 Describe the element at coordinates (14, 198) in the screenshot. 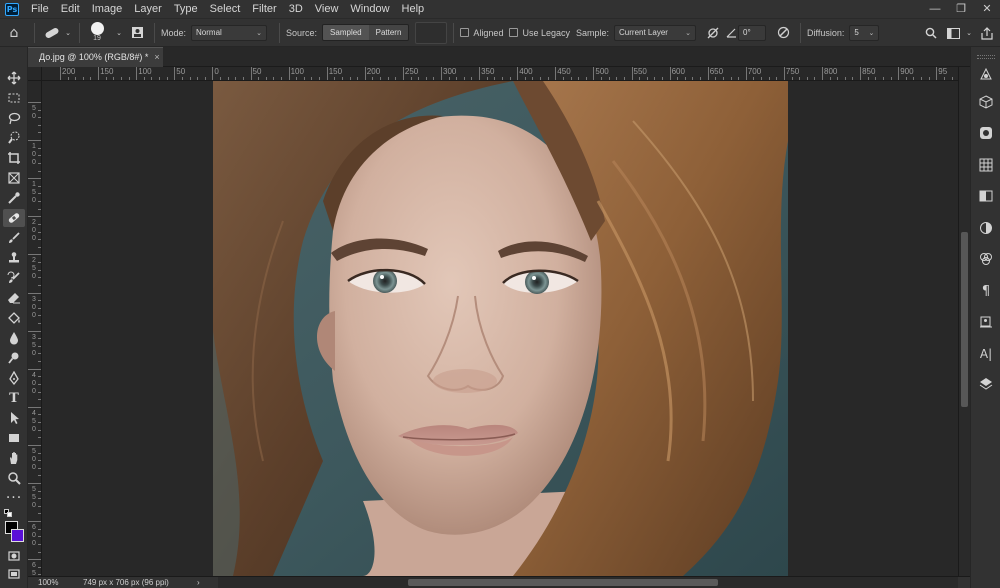

I see `eyedropper-icon` at that location.